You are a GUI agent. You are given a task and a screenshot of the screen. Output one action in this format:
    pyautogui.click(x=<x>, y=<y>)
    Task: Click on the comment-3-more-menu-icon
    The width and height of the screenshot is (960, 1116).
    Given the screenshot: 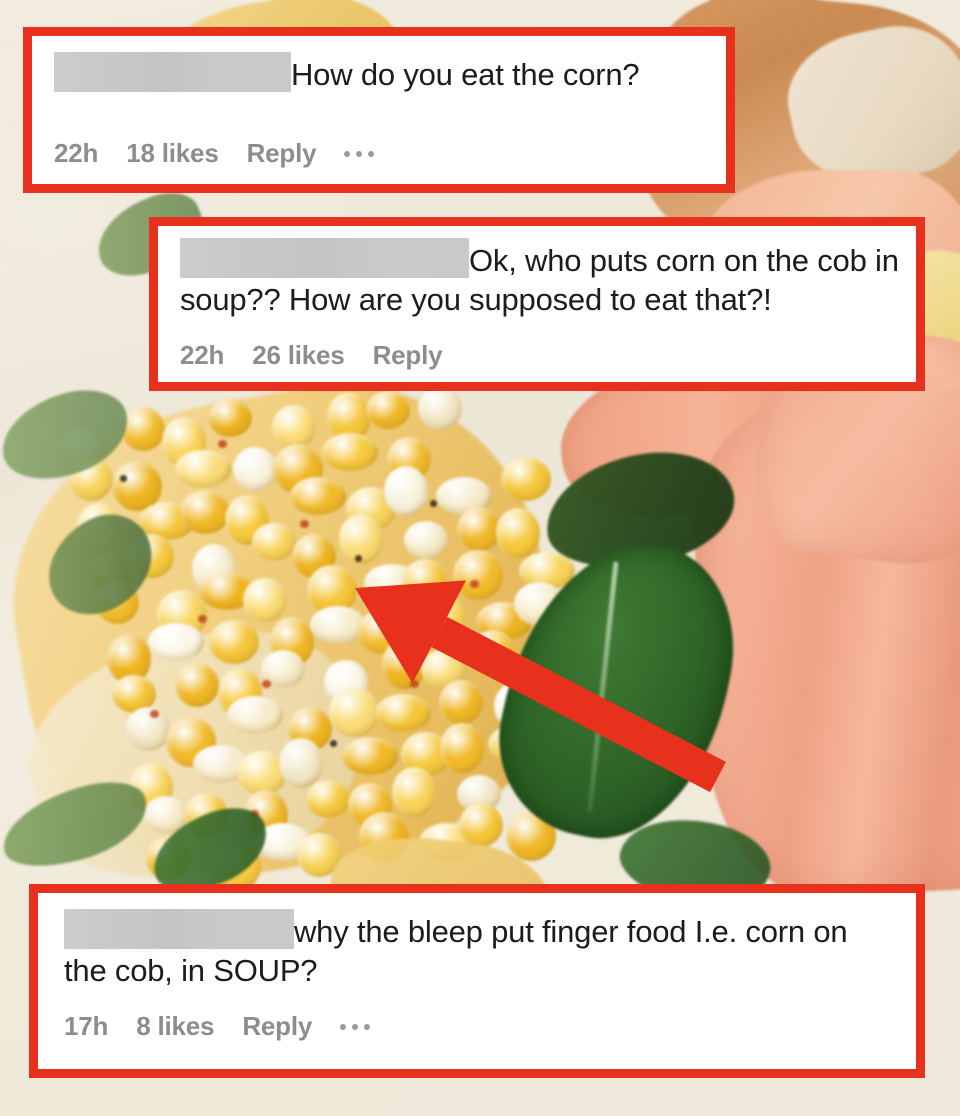 What is the action you would take?
    pyautogui.click(x=358, y=1026)
    